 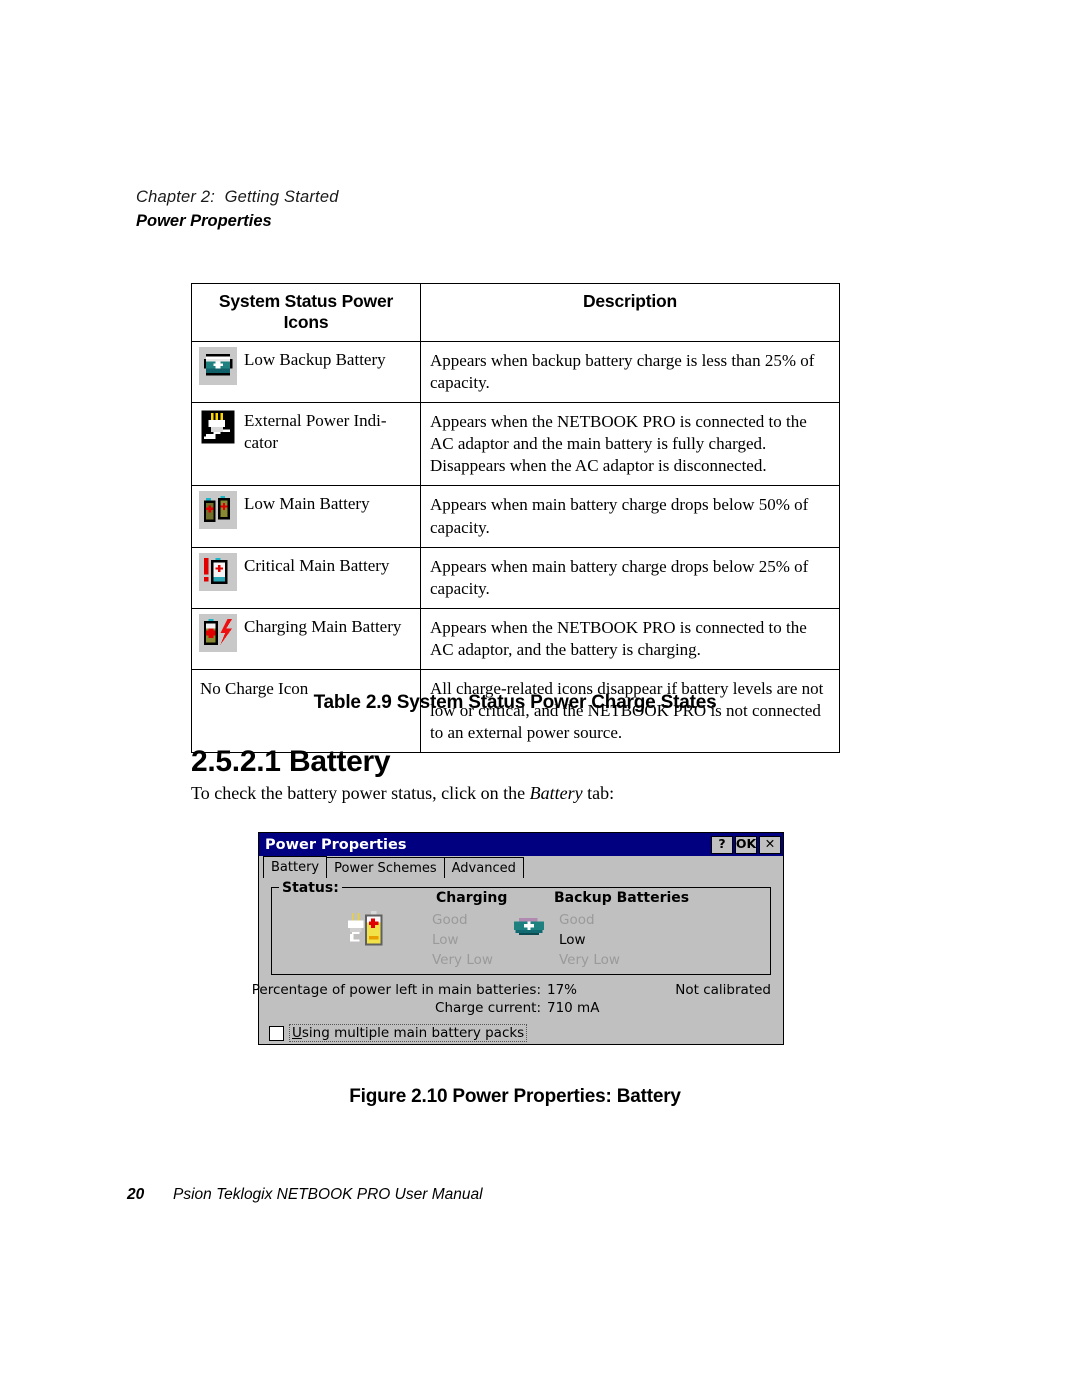 What do you see at coordinates (315, 359) in the screenshot?
I see `icon-label: Low Backup Battery` at bounding box center [315, 359].